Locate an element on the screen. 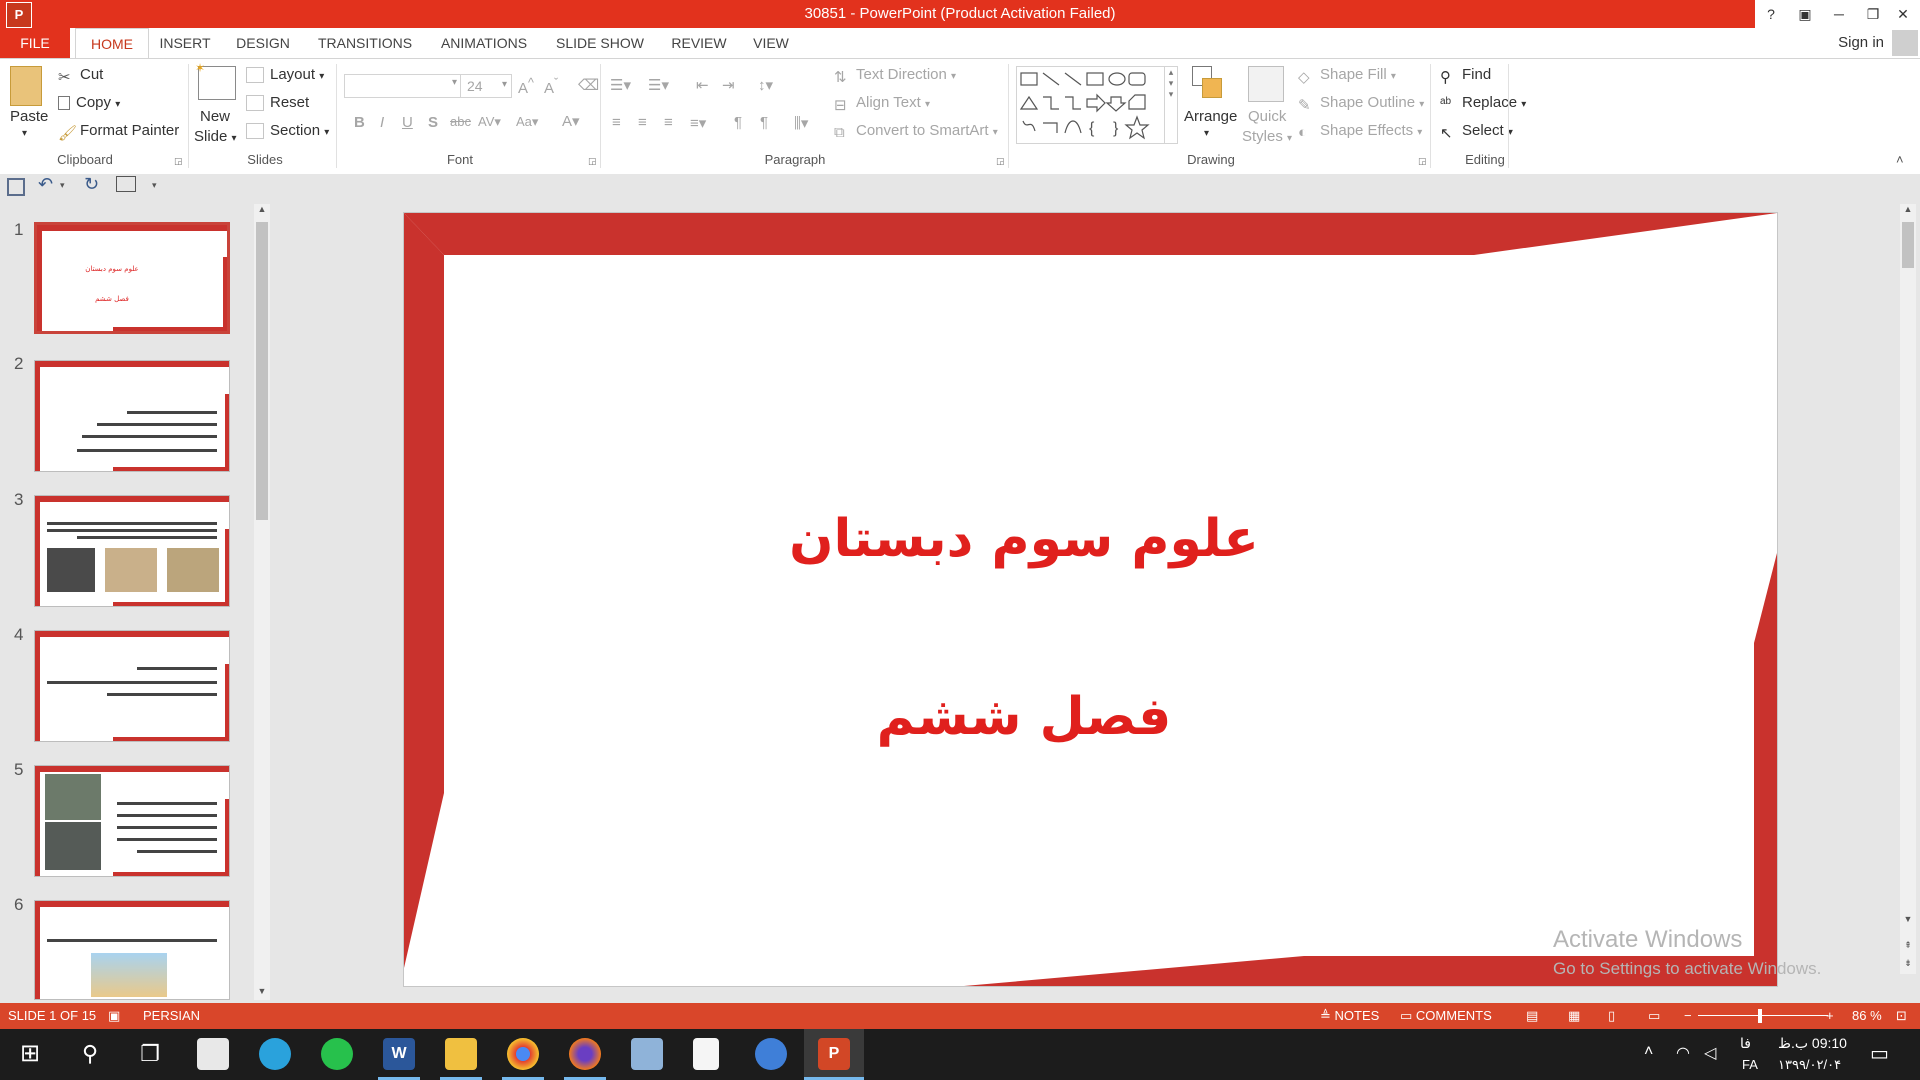  paste-button: Paste is located at coordinates (29, 116).